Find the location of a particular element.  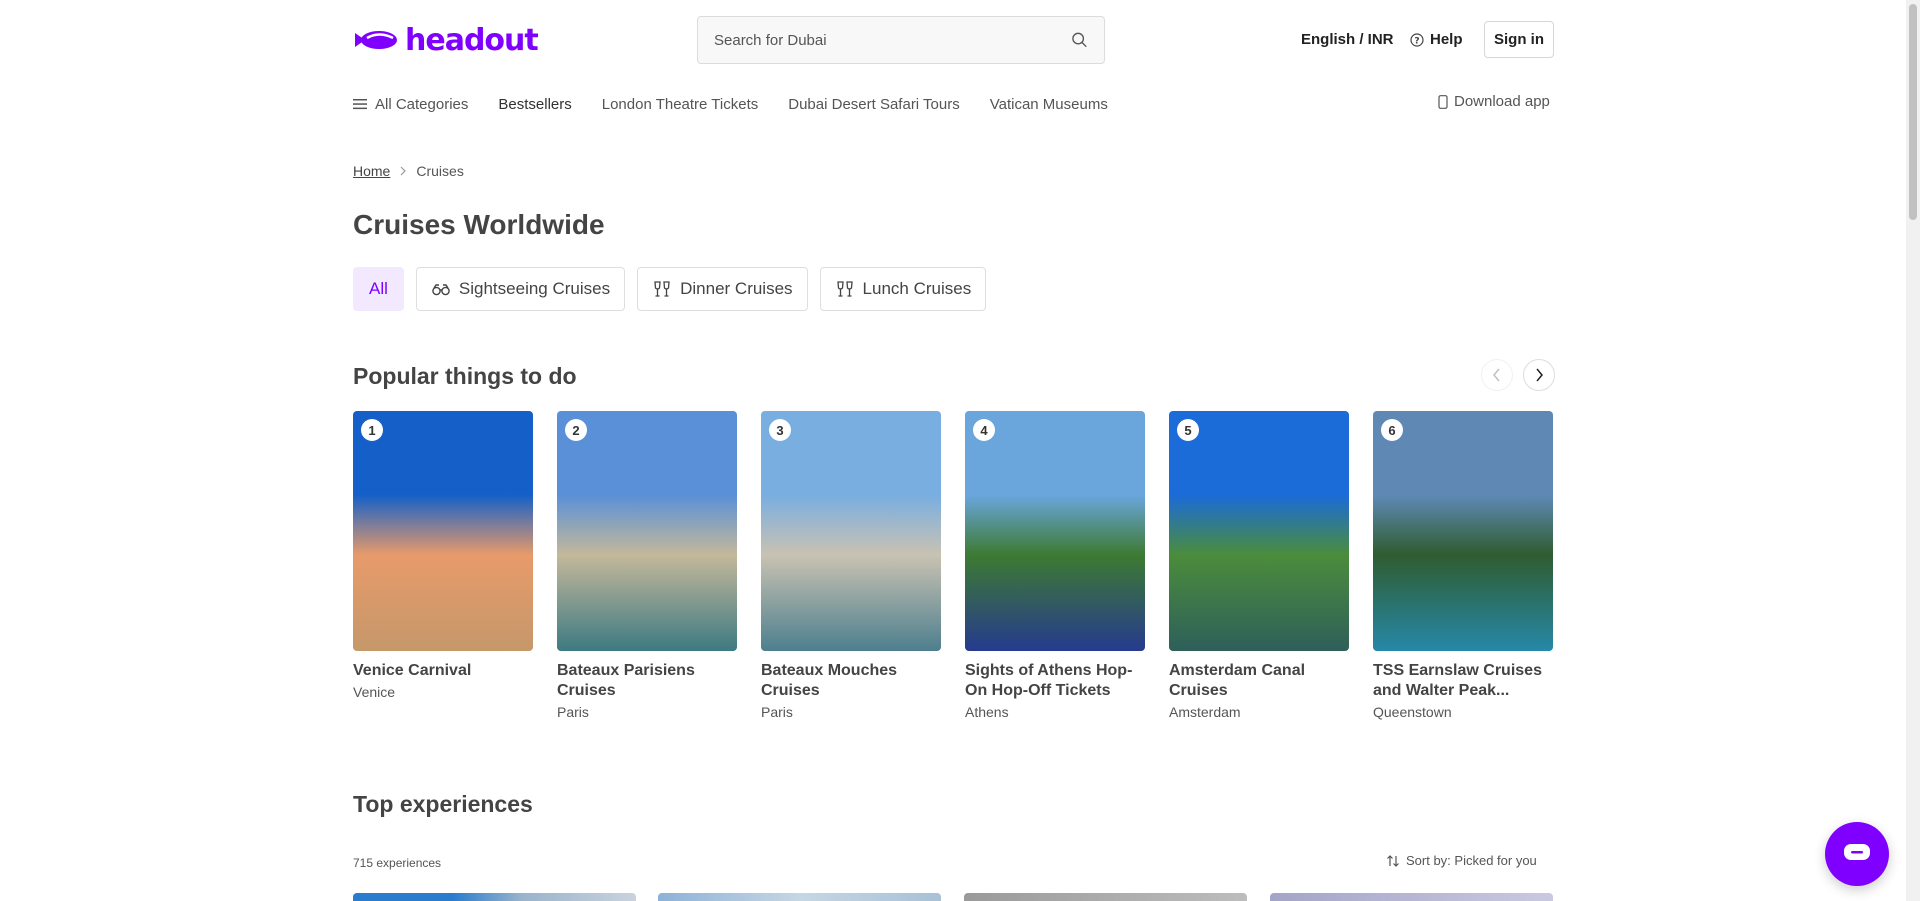

popular-card-city: Queenstown is located at coordinates (1412, 712).